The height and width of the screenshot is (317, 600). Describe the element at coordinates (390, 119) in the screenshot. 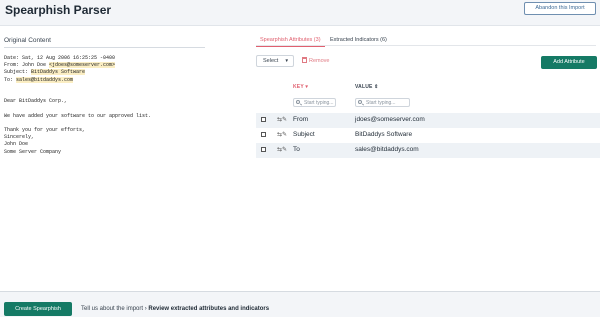

I see `row-value: jdoes@someserver.com` at that location.